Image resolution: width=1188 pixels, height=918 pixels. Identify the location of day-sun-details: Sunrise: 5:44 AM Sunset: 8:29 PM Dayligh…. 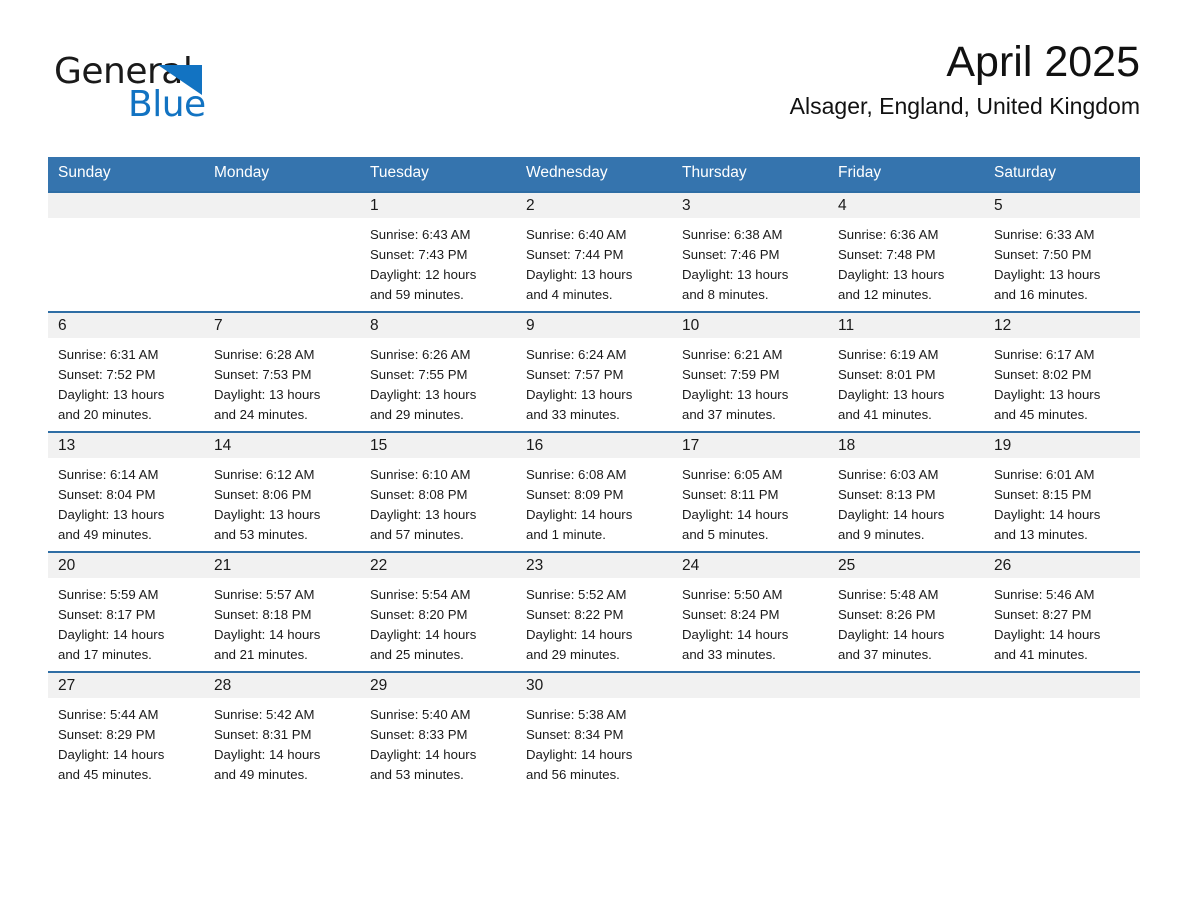
(111, 744).